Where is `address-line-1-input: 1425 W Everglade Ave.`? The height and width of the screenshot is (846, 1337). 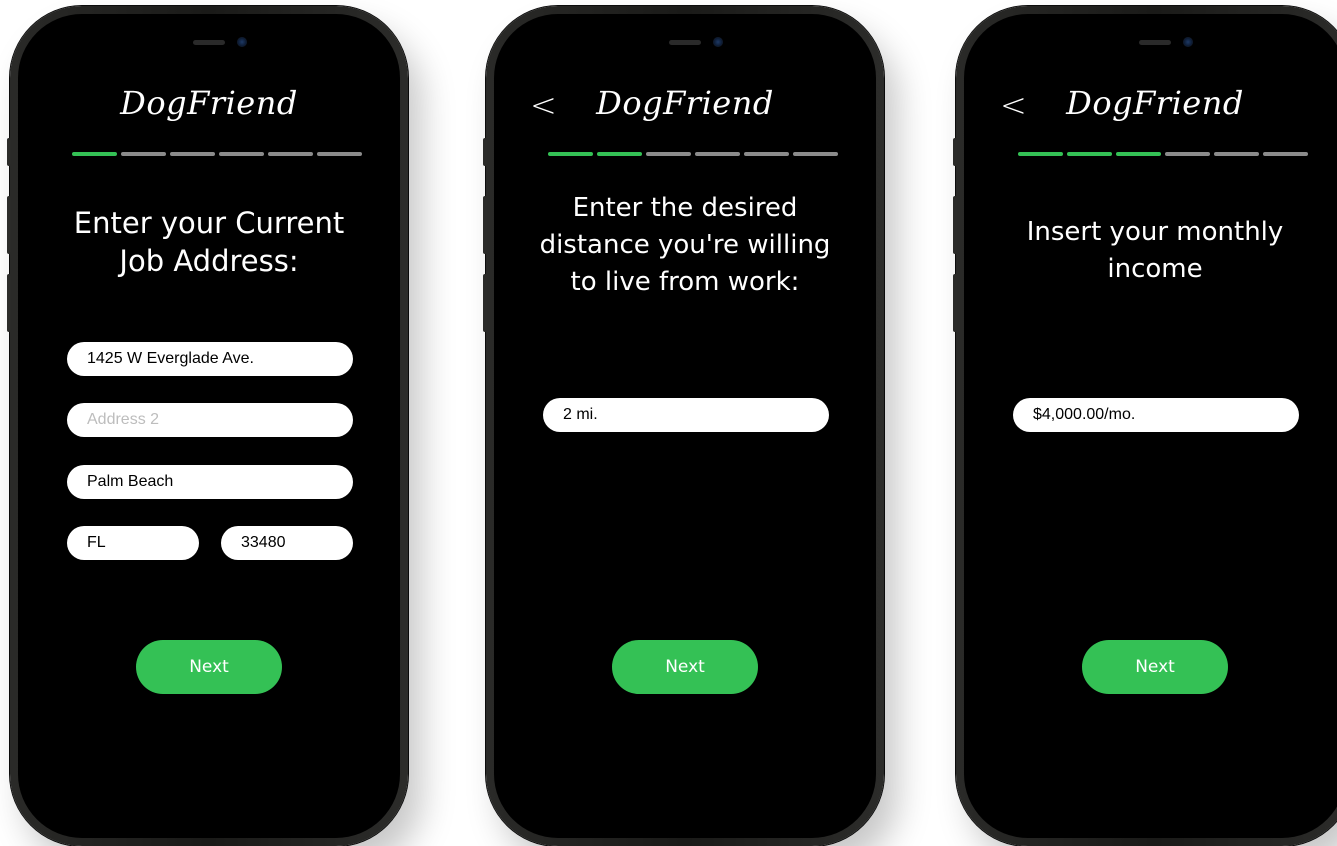
address-line-1-input: 1425 W Everglade Ave. is located at coordinates (210, 359).